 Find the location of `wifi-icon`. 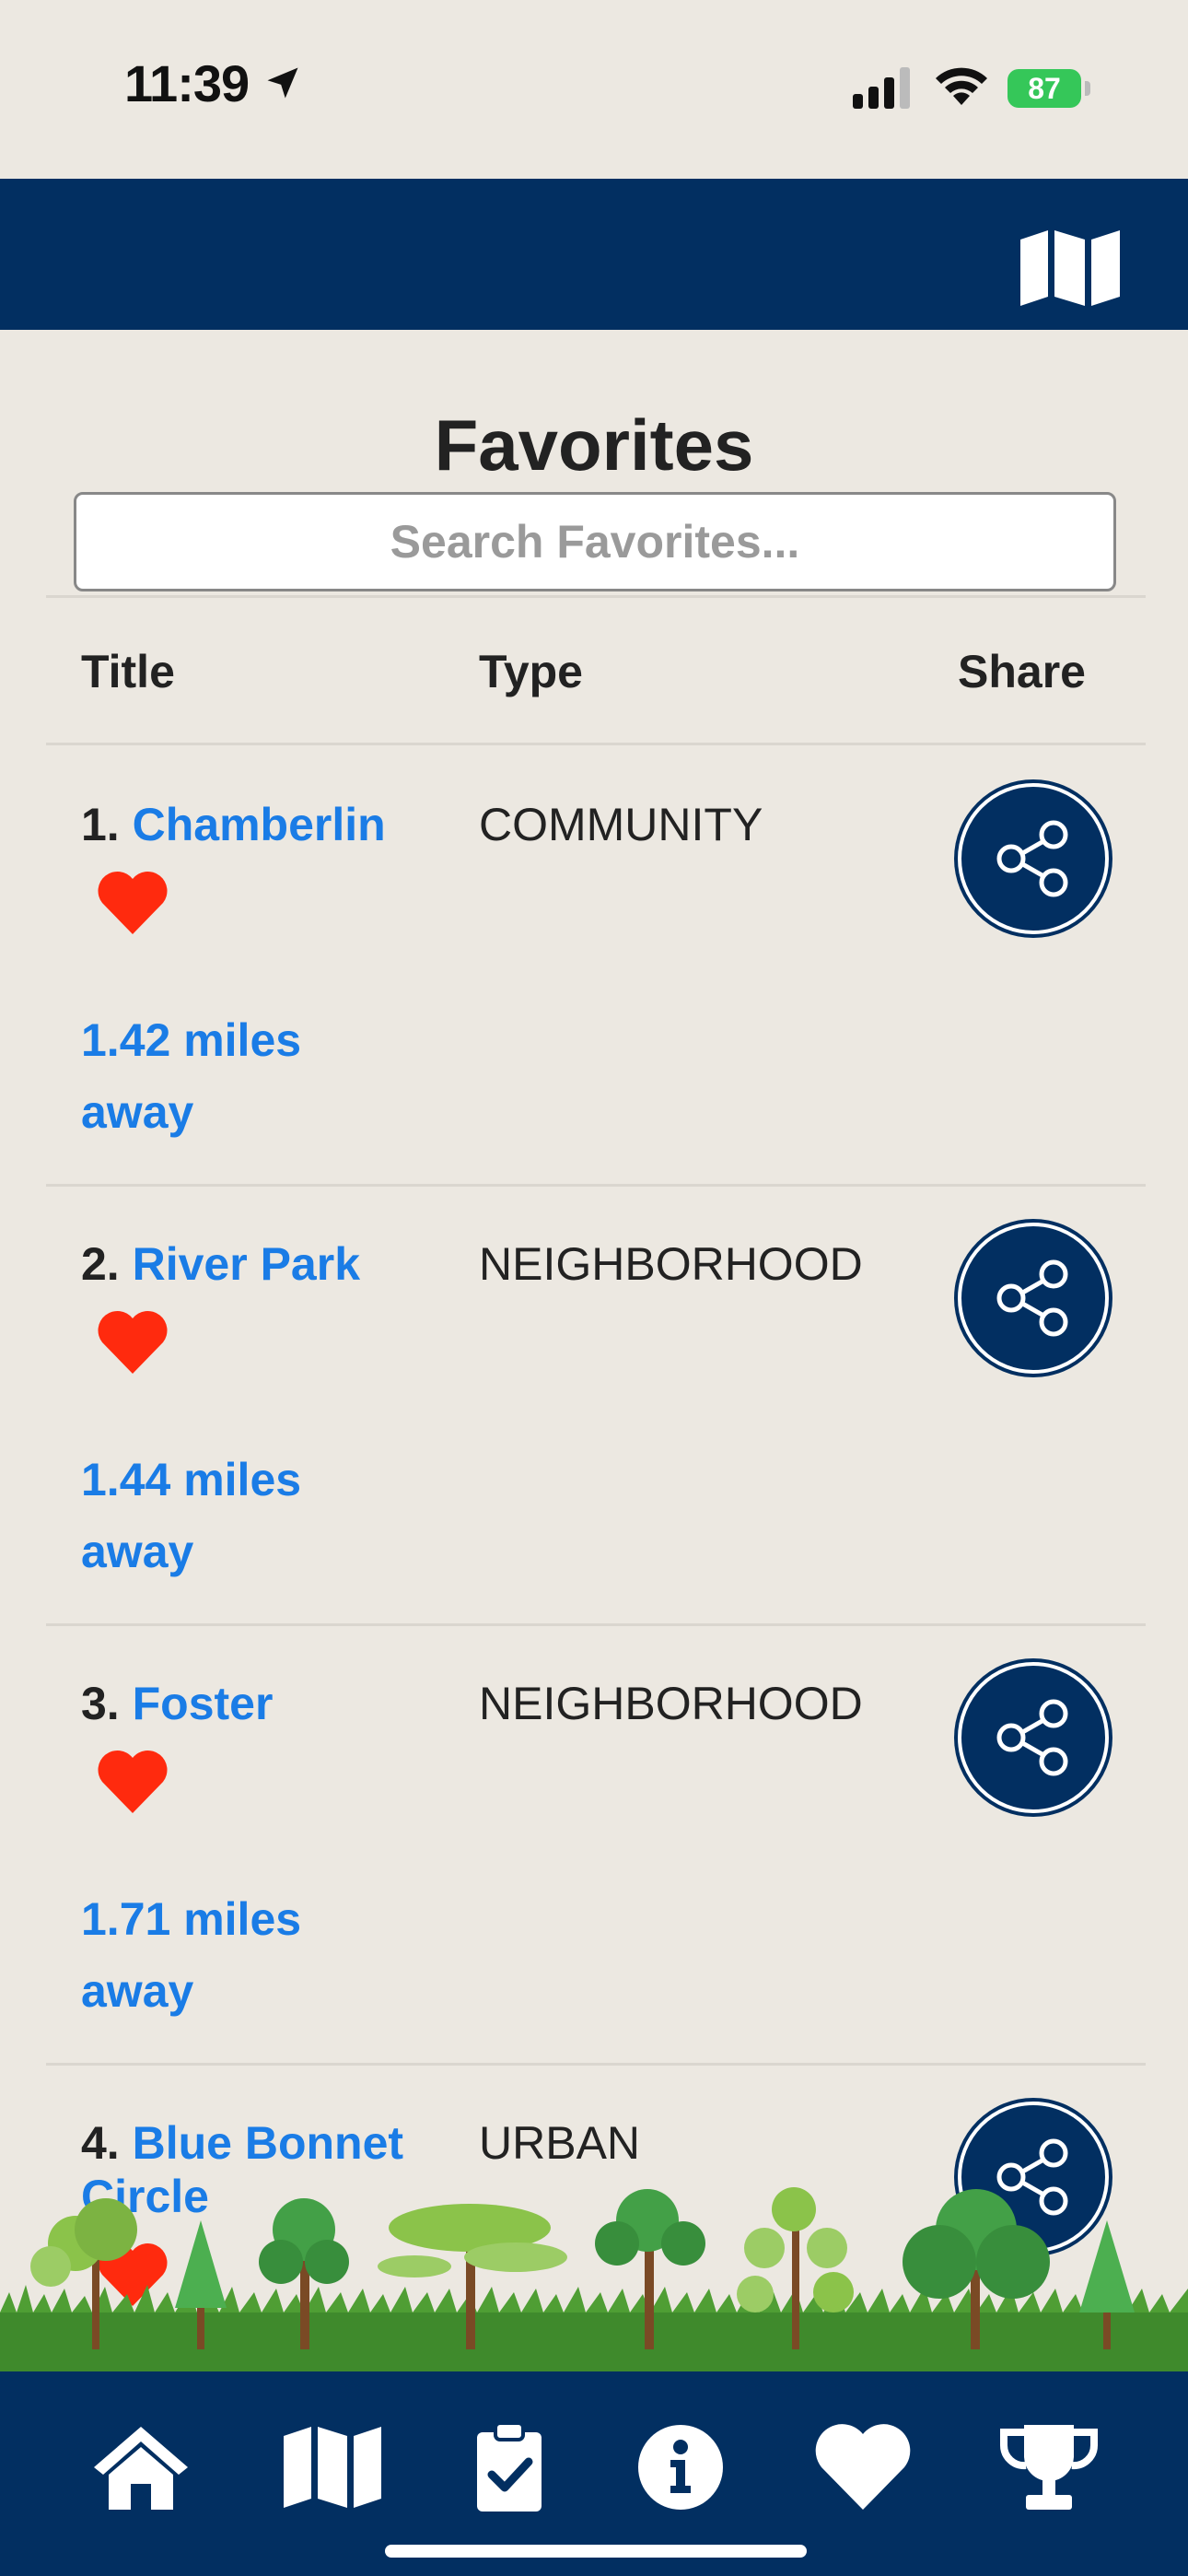

wifi-icon is located at coordinates (961, 86).